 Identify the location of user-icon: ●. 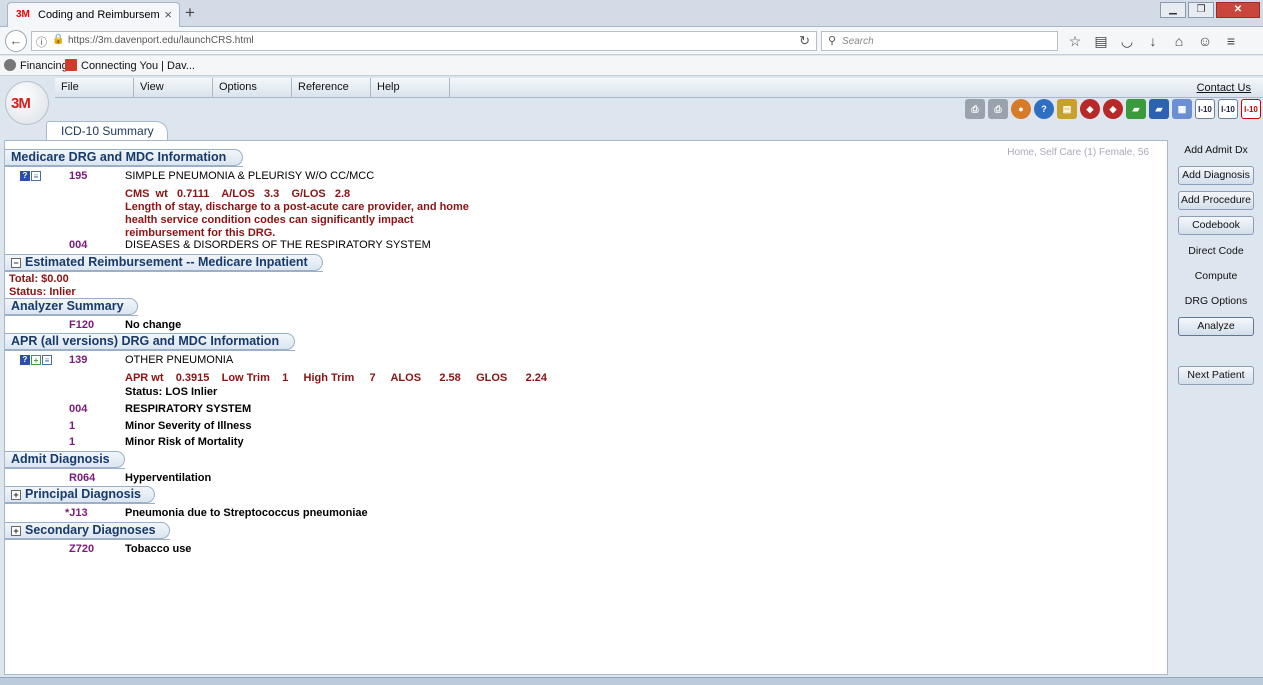
(1021, 109).